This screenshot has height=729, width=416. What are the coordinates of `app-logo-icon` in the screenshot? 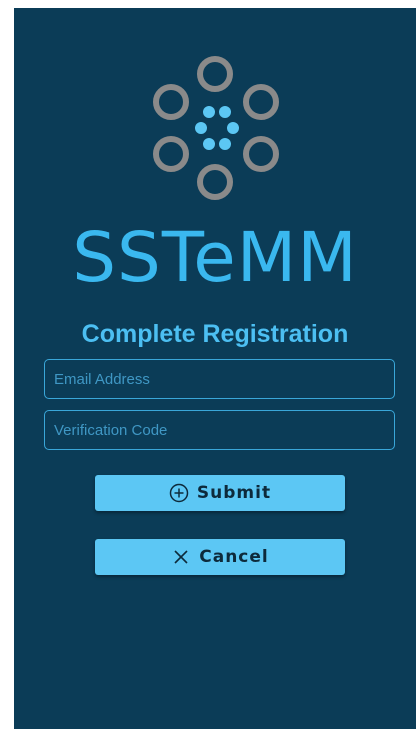 It's located at (216, 128).